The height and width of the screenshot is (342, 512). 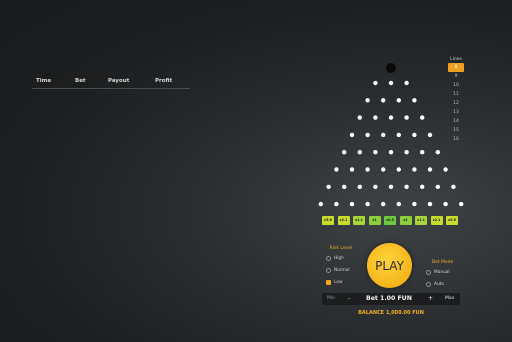 I want to click on multiplier-slot: x1.1, so click(x=359, y=220).